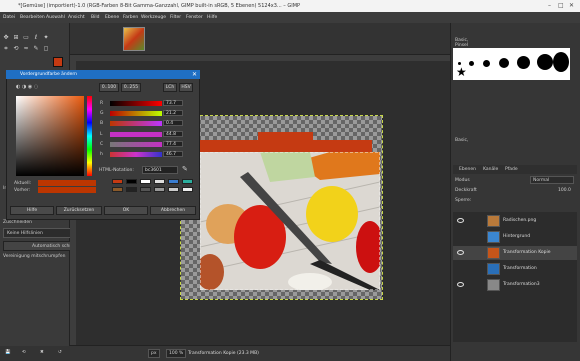 This screenshot has width=580, height=361. I want to click on hue-slider, so click(89, 136).